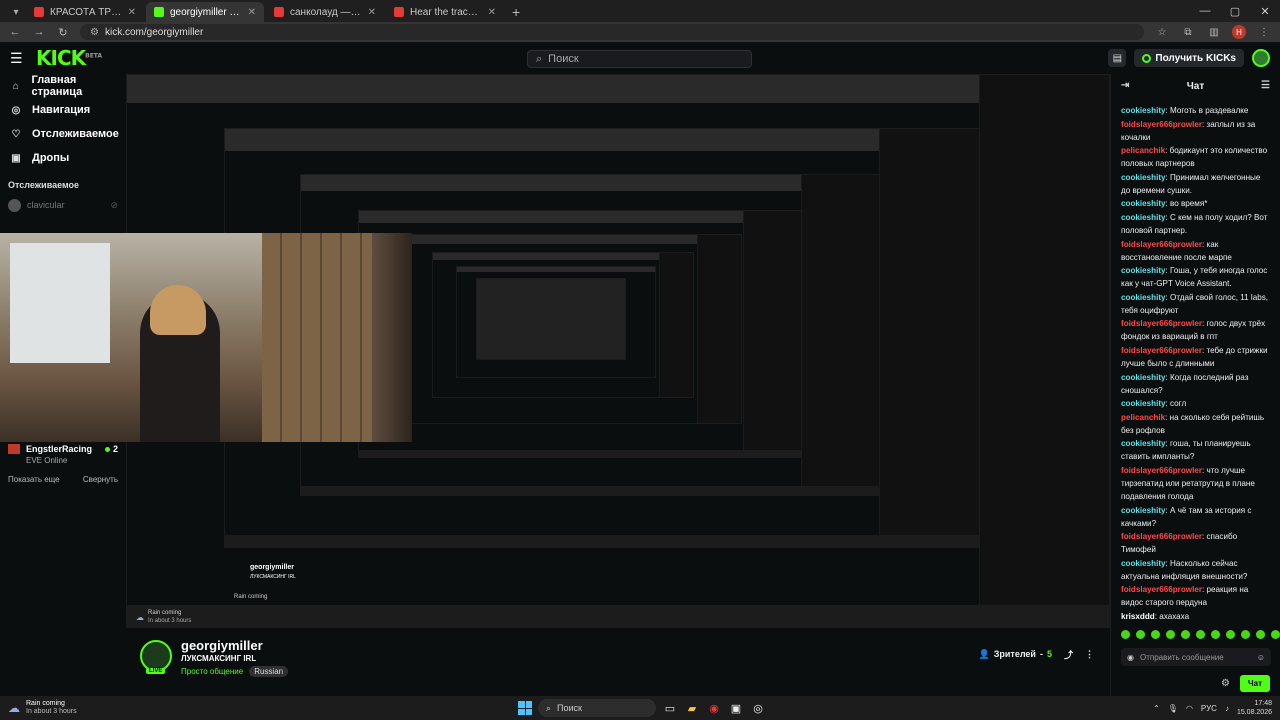 This screenshot has height=720, width=1280. I want to click on followed-channel: clavicular ⊘, so click(63, 205).